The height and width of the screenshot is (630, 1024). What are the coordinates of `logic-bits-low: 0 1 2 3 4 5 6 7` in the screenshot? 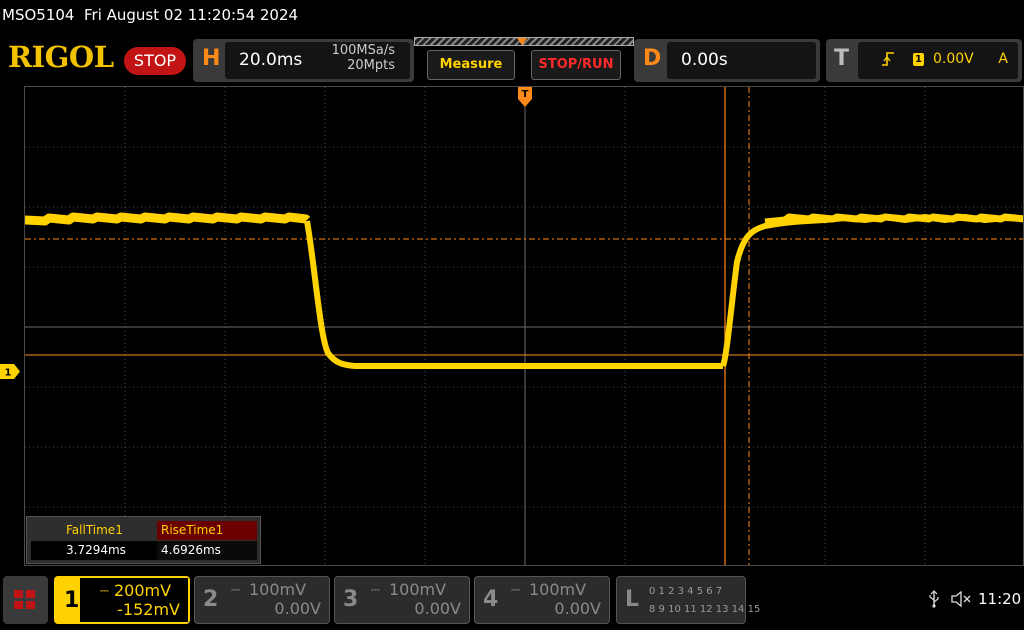 It's located at (686, 591).